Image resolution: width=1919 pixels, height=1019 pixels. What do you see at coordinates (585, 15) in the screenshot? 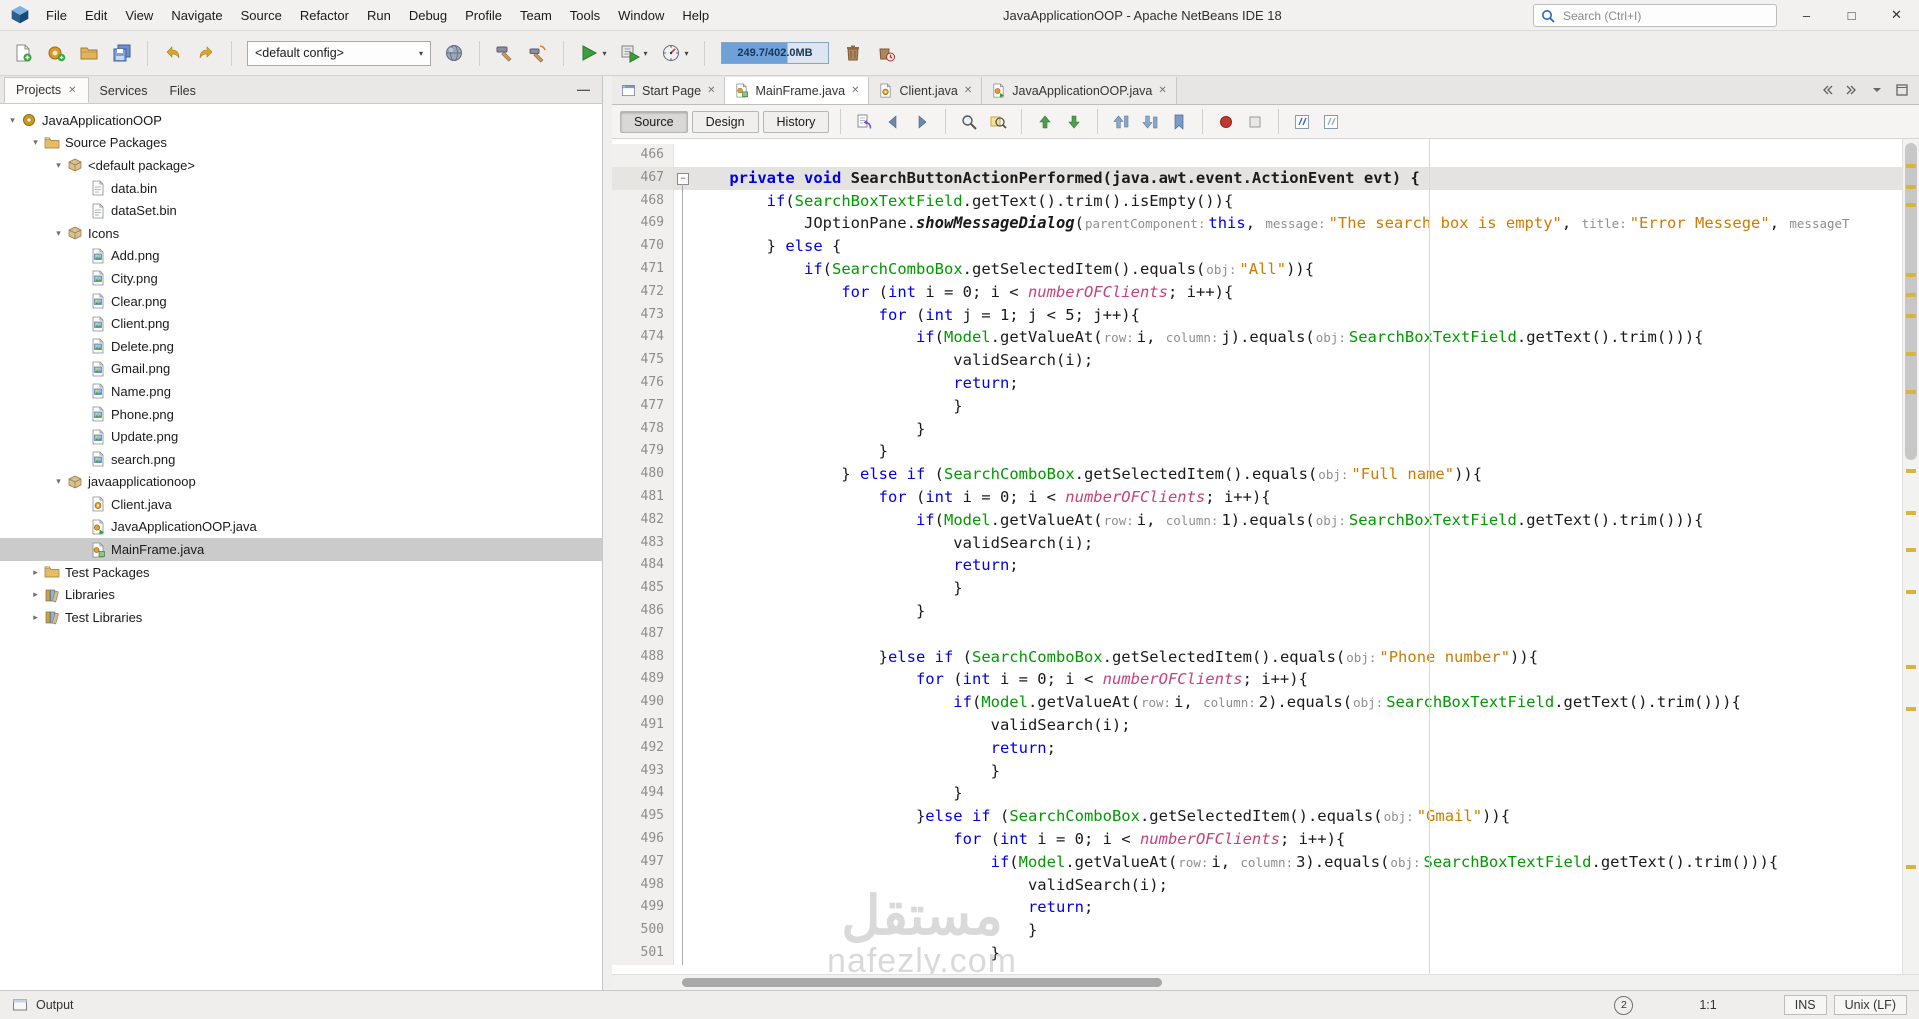
I see `menu-tools: Tools` at bounding box center [585, 15].